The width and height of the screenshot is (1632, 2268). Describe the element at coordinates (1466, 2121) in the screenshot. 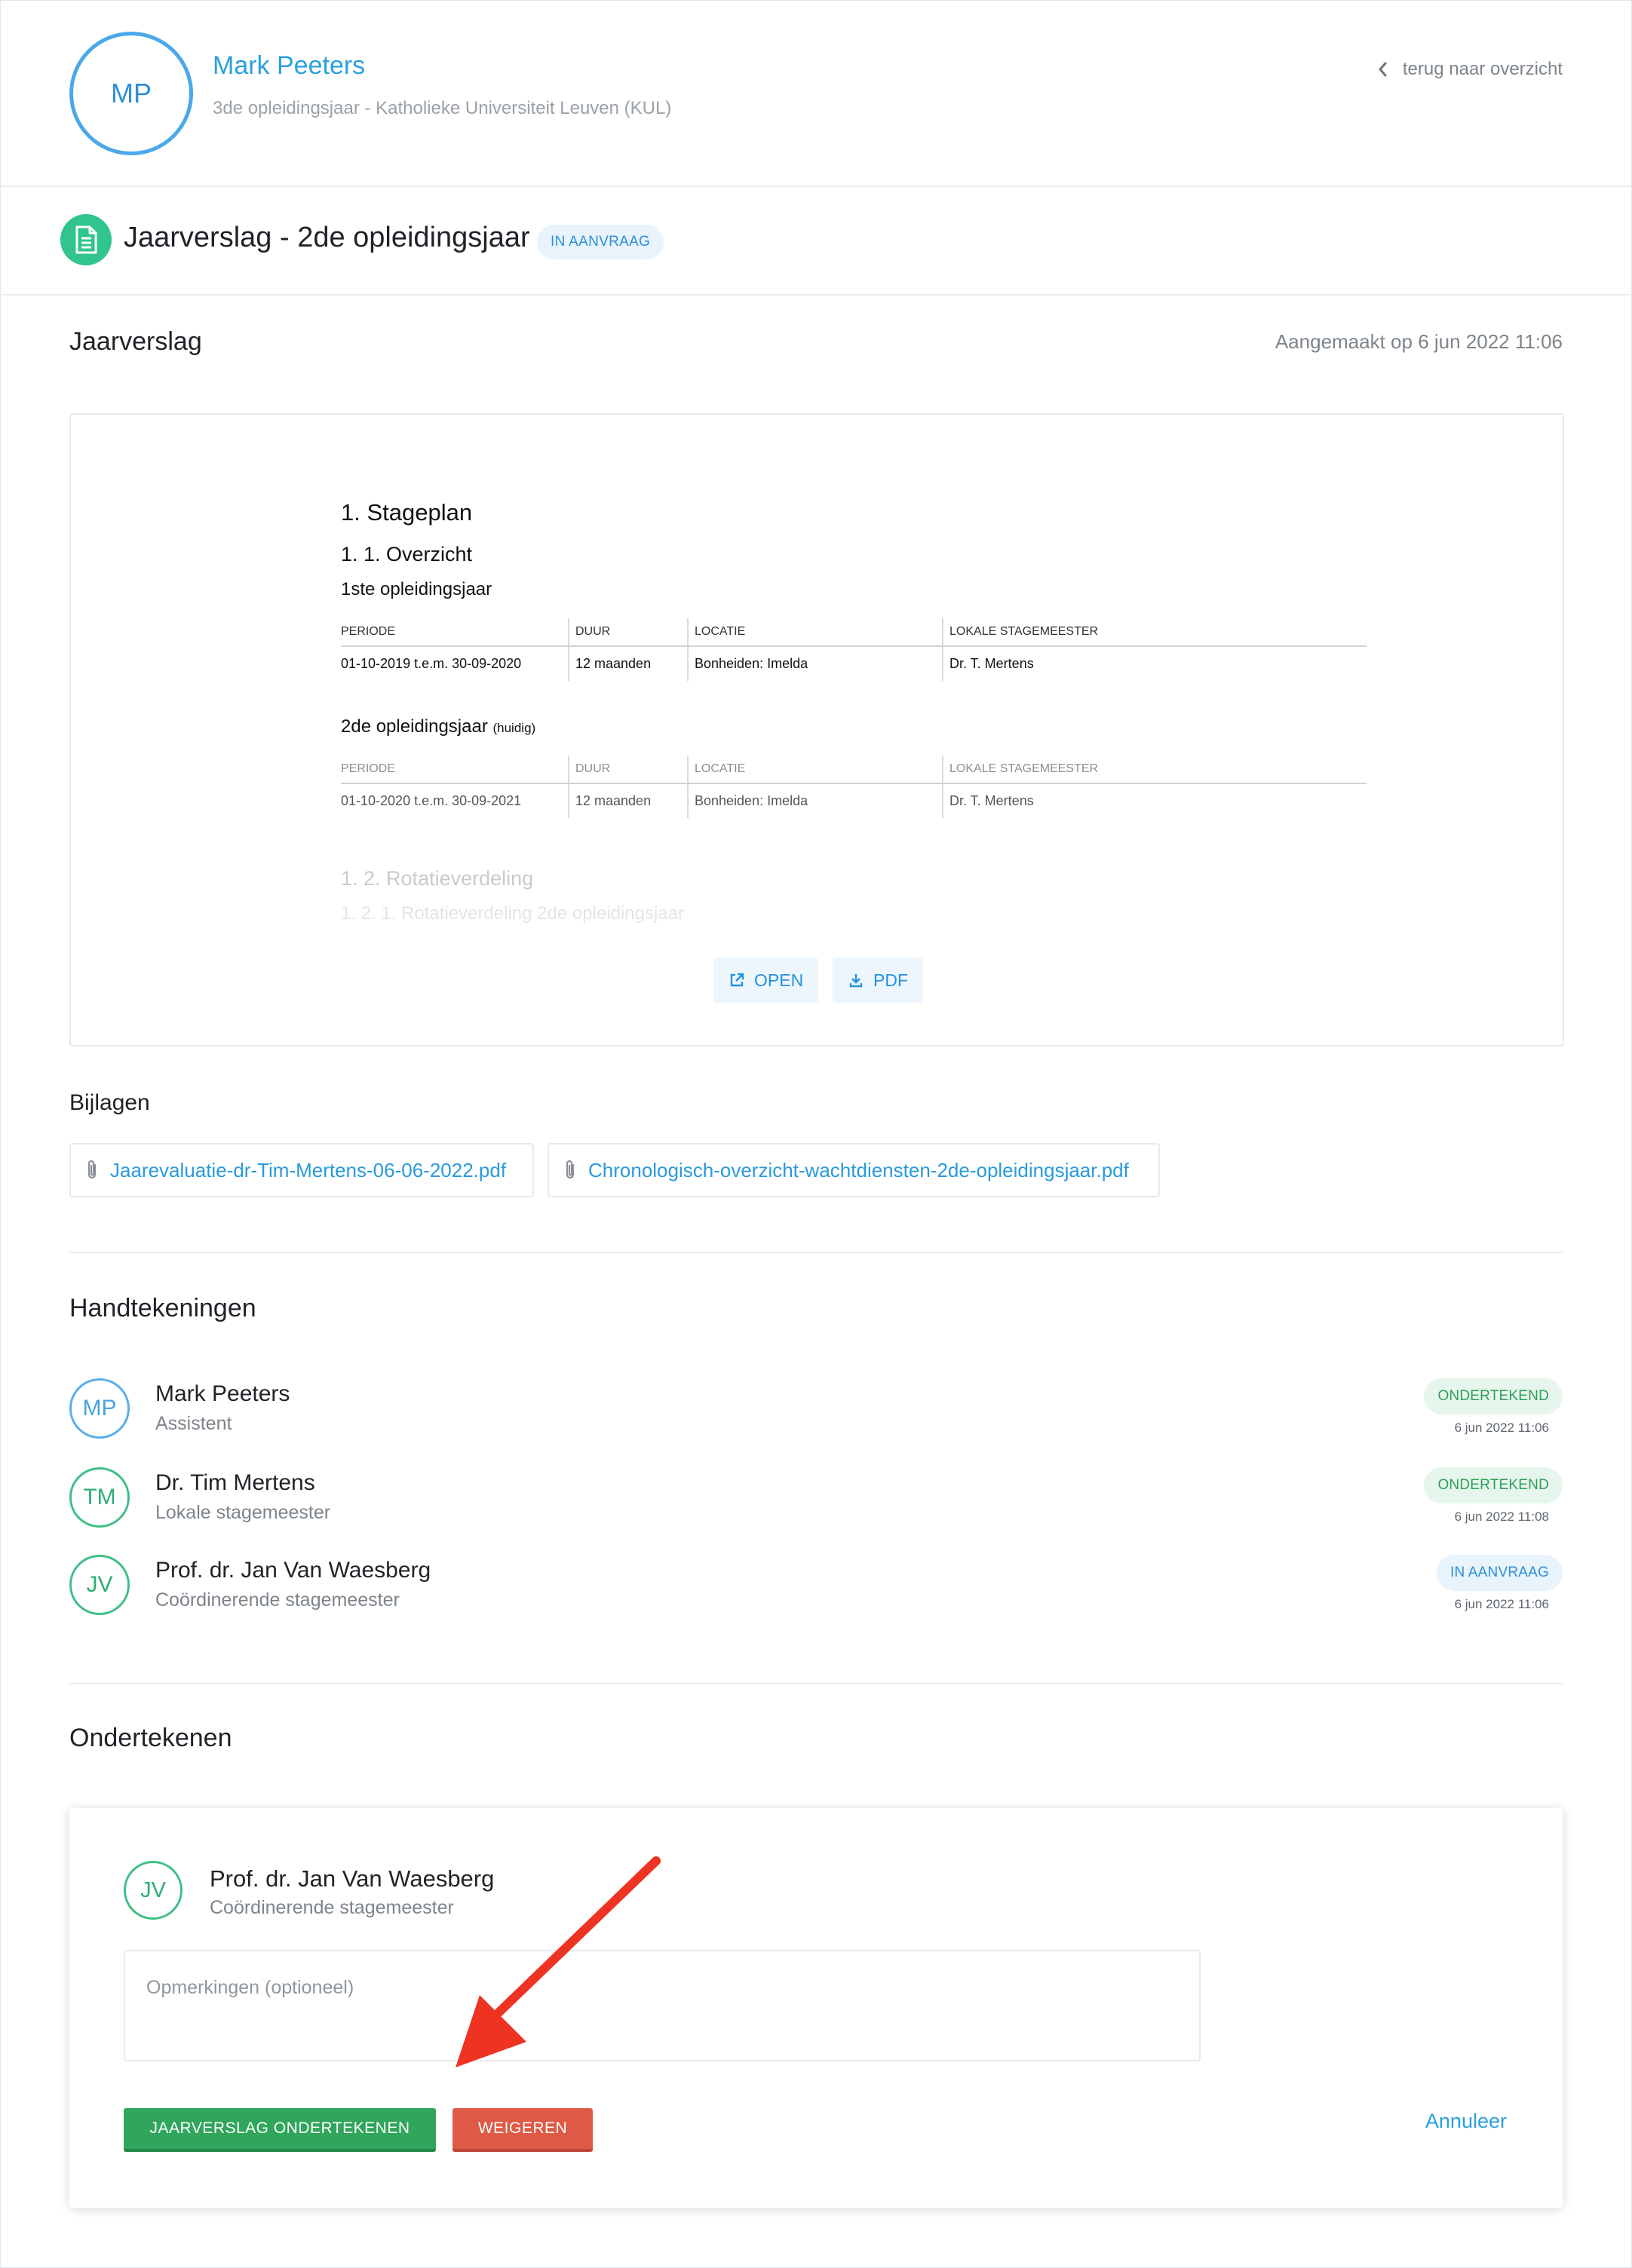

I see `cancel-link: Annuleer` at that location.